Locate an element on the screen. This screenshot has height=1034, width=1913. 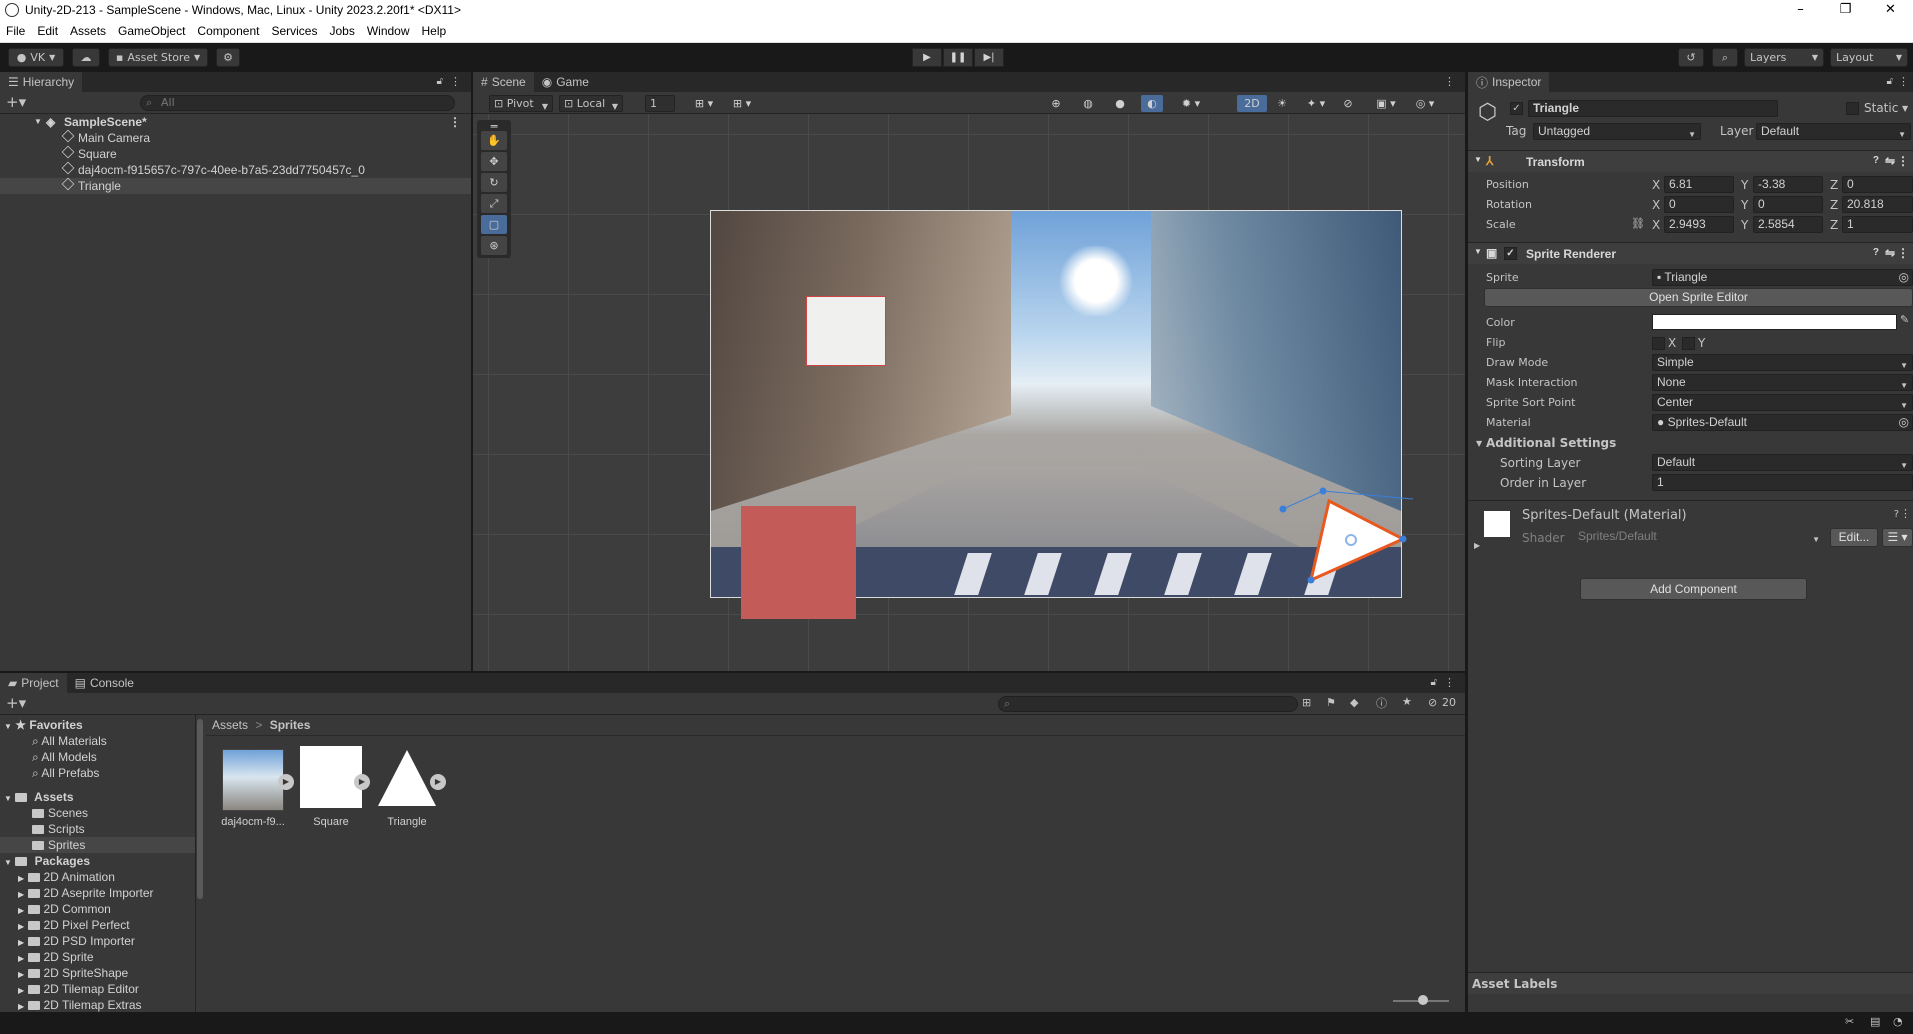
status-check-icon: ◔ is located at coordinates (1898, 1021).